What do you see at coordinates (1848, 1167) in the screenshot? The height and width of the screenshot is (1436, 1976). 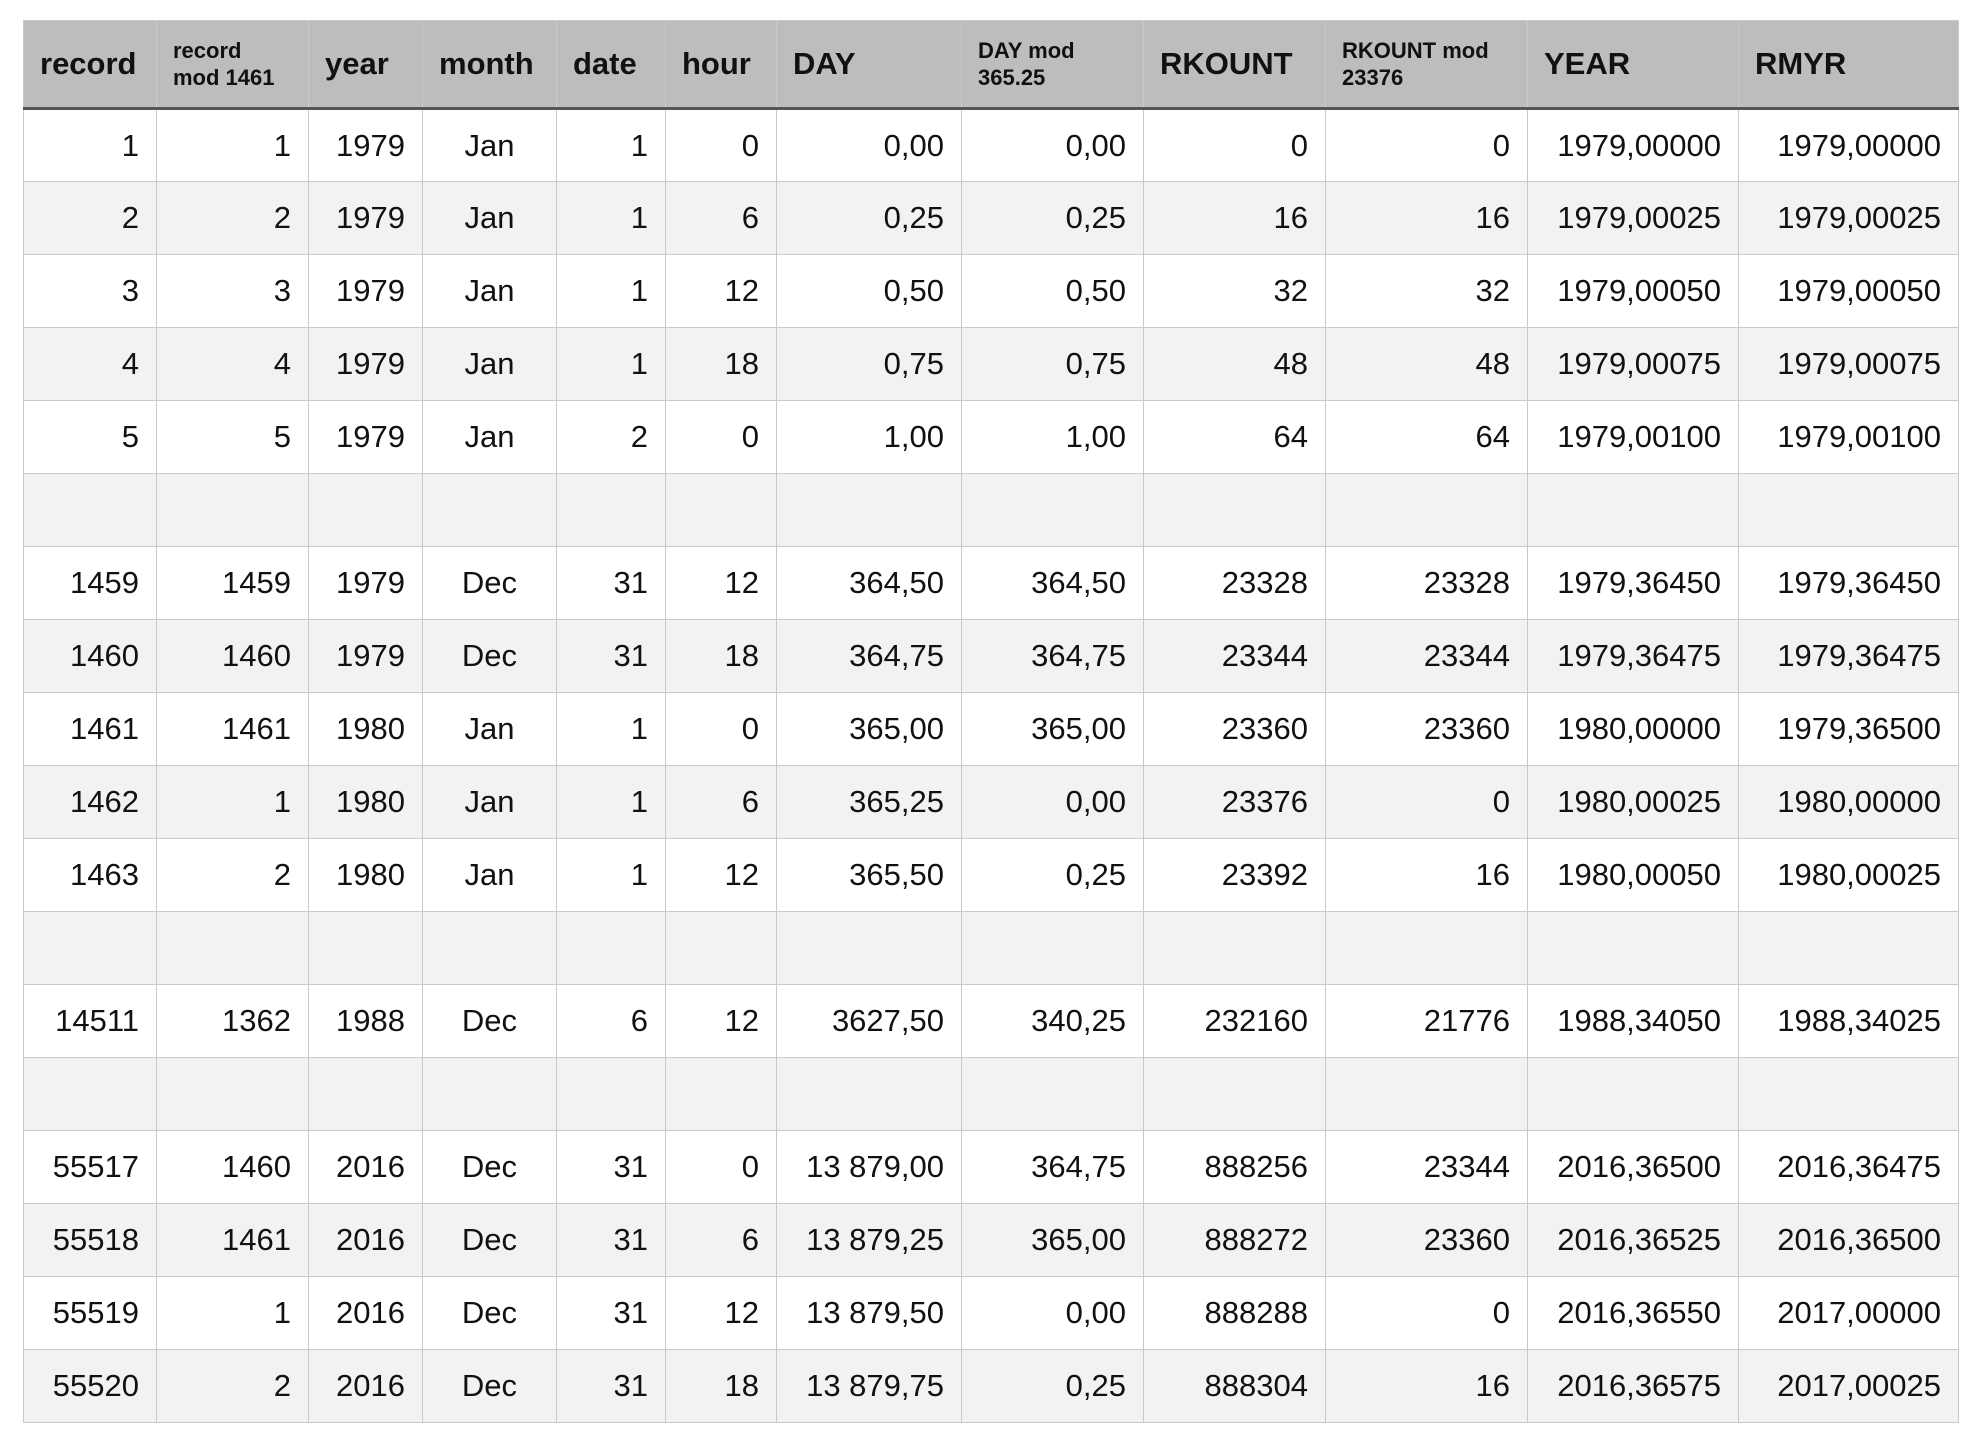 I see `cell-rmyr: 2016,36475` at bounding box center [1848, 1167].